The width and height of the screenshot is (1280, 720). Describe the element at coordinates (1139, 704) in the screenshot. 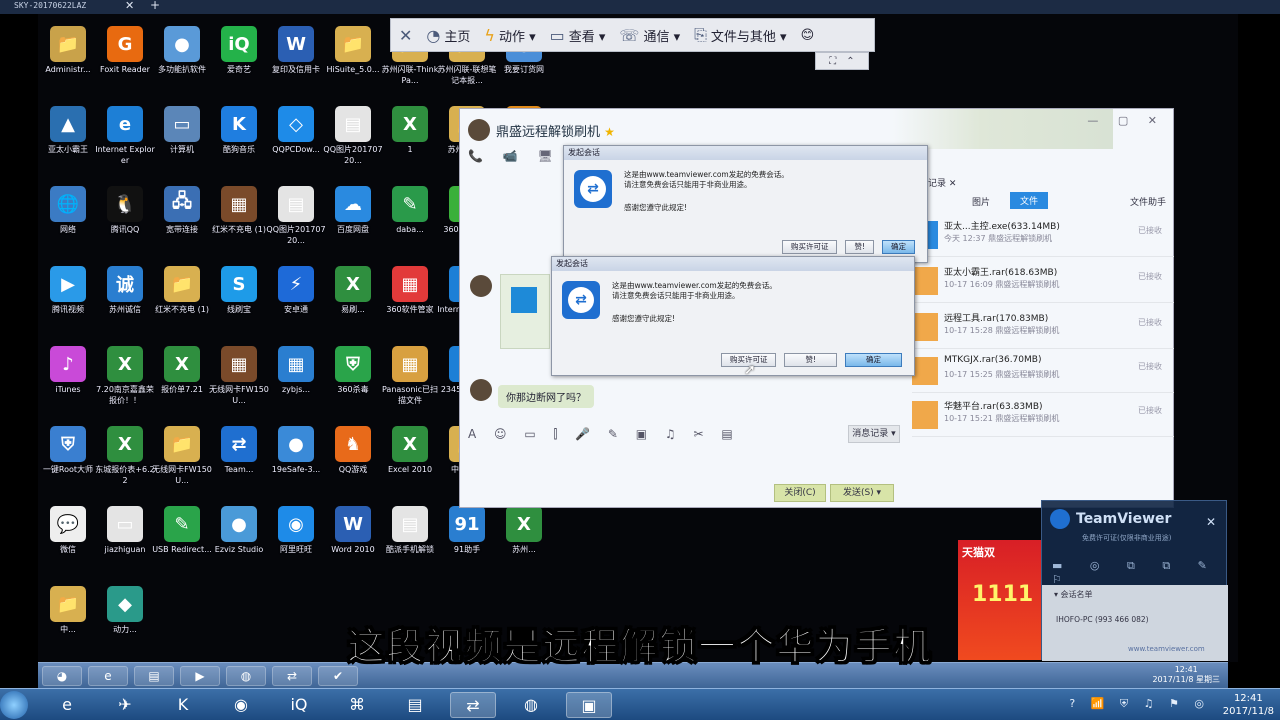

I see `system-tray: ? 📶 ⛨ ♫ ⚑ ◎` at that location.